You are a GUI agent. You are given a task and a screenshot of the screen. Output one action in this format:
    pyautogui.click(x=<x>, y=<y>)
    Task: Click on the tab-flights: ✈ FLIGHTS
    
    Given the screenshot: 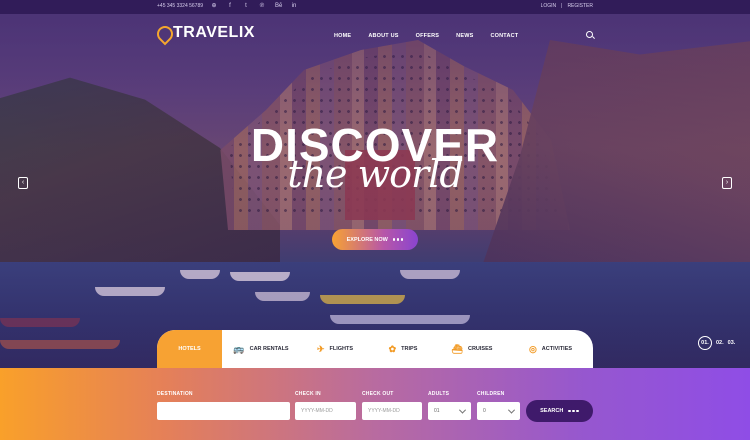 What is the action you would take?
    pyautogui.click(x=335, y=349)
    